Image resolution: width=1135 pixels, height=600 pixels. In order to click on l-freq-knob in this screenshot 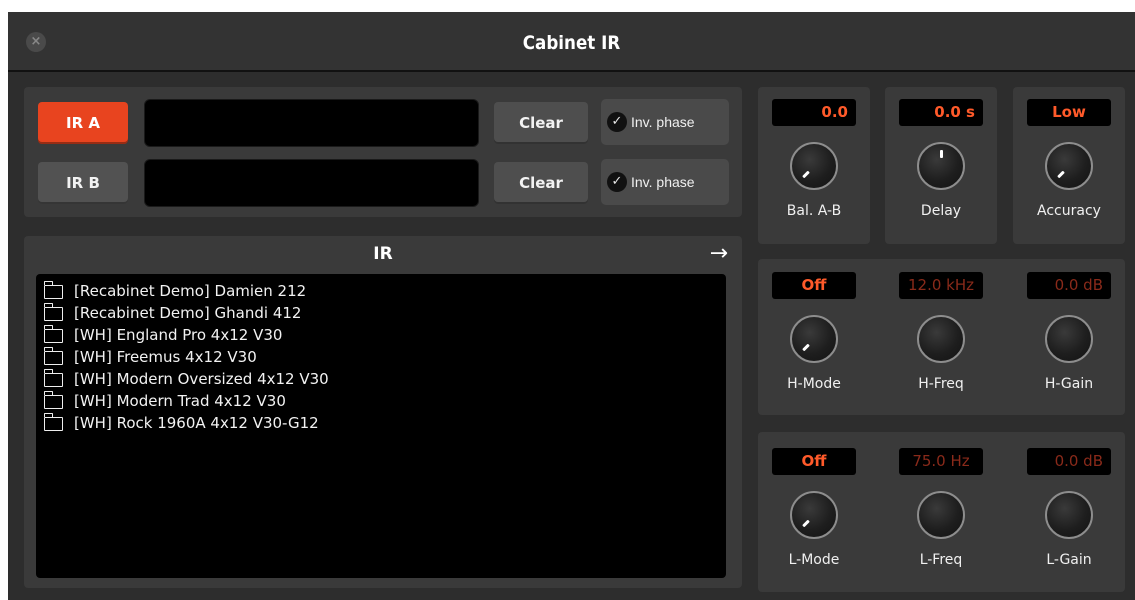, I will do `click(941, 515)`.